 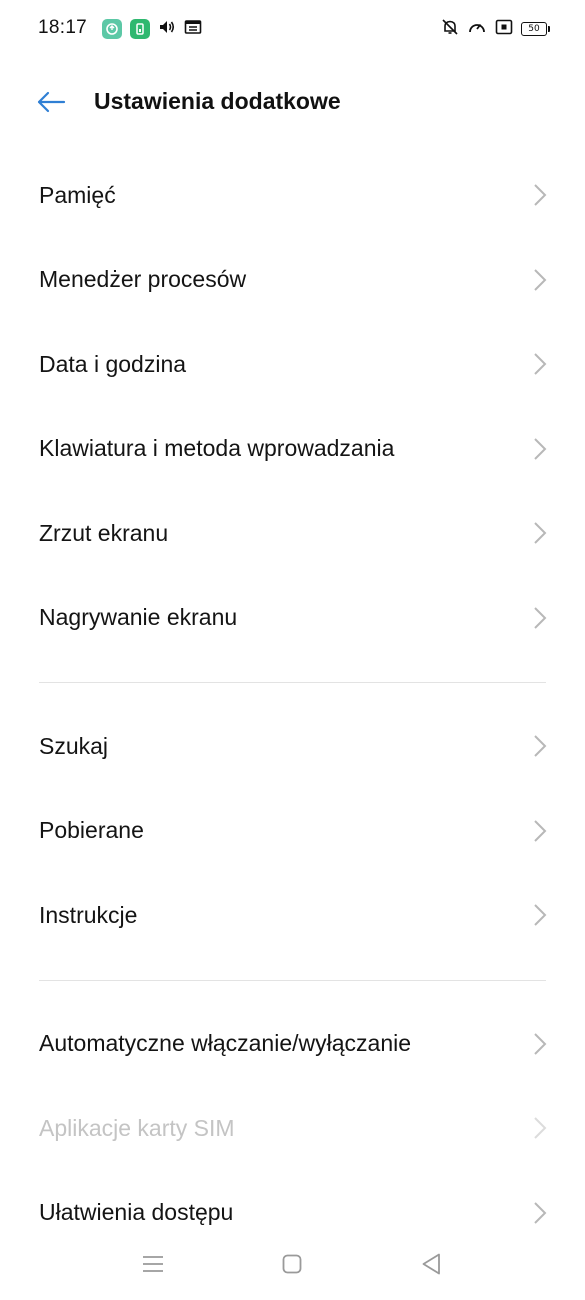 What do you see at coordinates (143, 279) in the screenshot?
I see `menu-item-label: Menedżer procesów` at bounding box center [143, 279].